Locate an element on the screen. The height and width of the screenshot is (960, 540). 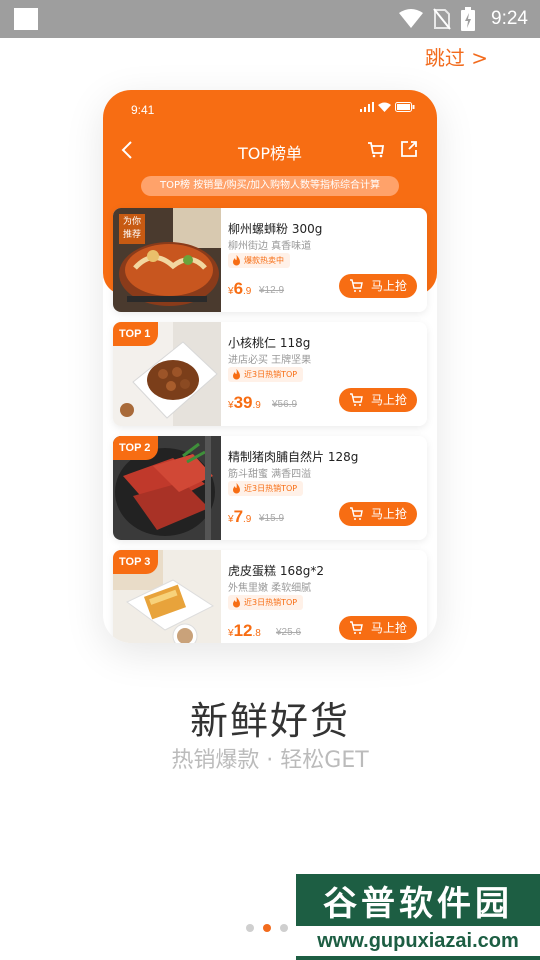
share-icon is located at coordinates (409, 149).